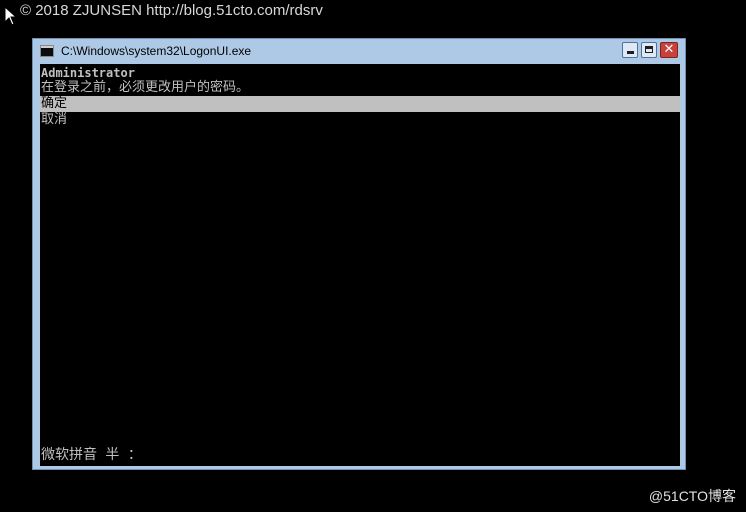 Image resolution: width=746 pixels, height=512 pixels. I want to click on password-change-message: 在登录之前，必须更改用户的密码。, so click(145, 87).